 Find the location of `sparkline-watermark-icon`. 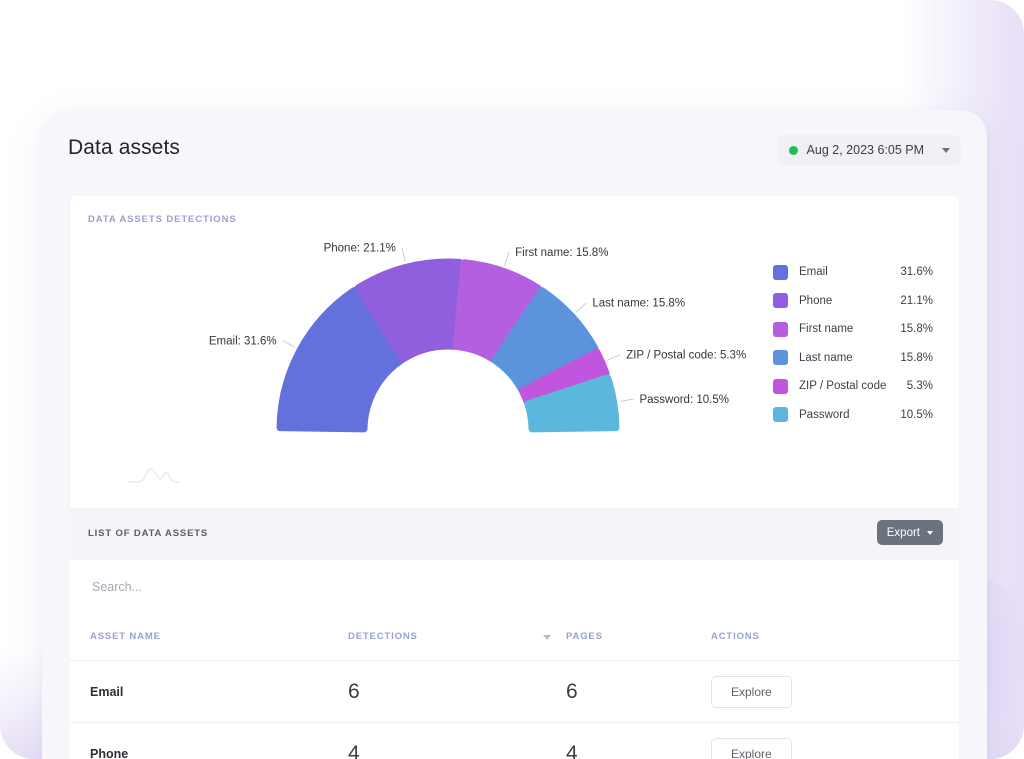

sparkline-watermark-icon is located at coordinates (154, 477).